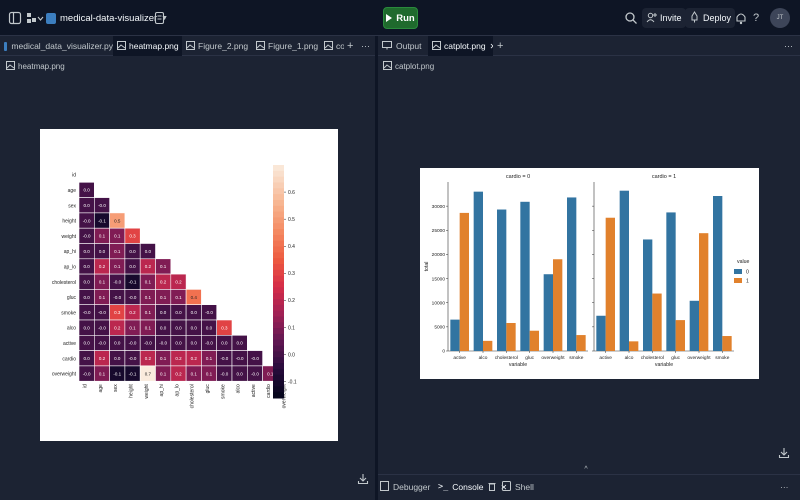  What do you see at coordinates (387, 46) in the screenshot?
I see `monitor-icon` at bounding box center [387, 46].